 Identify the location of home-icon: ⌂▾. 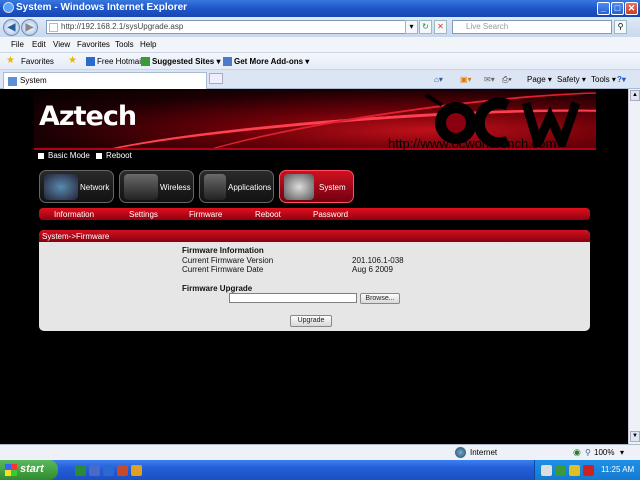
(438, 79).